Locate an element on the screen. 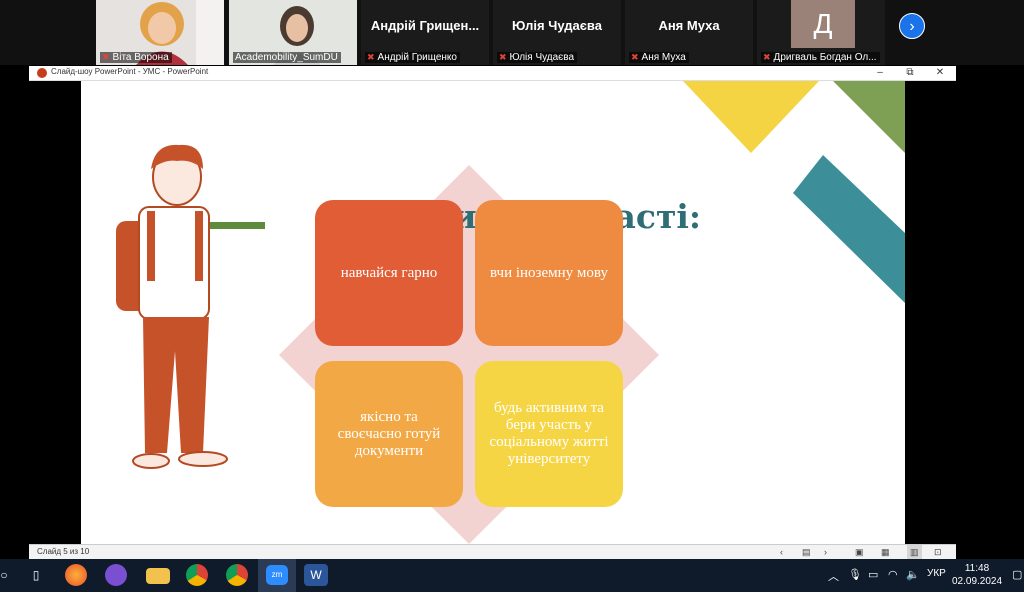 Image resolution: width=1024 pixels, height=592 pixels. close-button: ✕ is located at coordinates (940, 73).